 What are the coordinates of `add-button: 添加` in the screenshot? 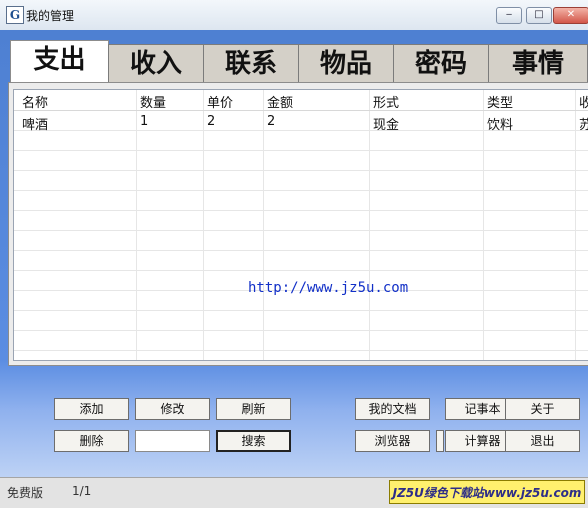 It's located at (91, 409).